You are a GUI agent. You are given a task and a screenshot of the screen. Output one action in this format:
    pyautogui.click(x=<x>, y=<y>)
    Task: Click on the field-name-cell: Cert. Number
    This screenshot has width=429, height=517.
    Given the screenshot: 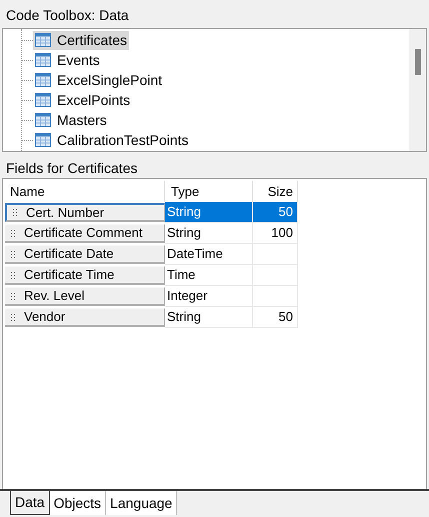 What is the action you would take?
    pyautogui.click(x=85, y=212)
    